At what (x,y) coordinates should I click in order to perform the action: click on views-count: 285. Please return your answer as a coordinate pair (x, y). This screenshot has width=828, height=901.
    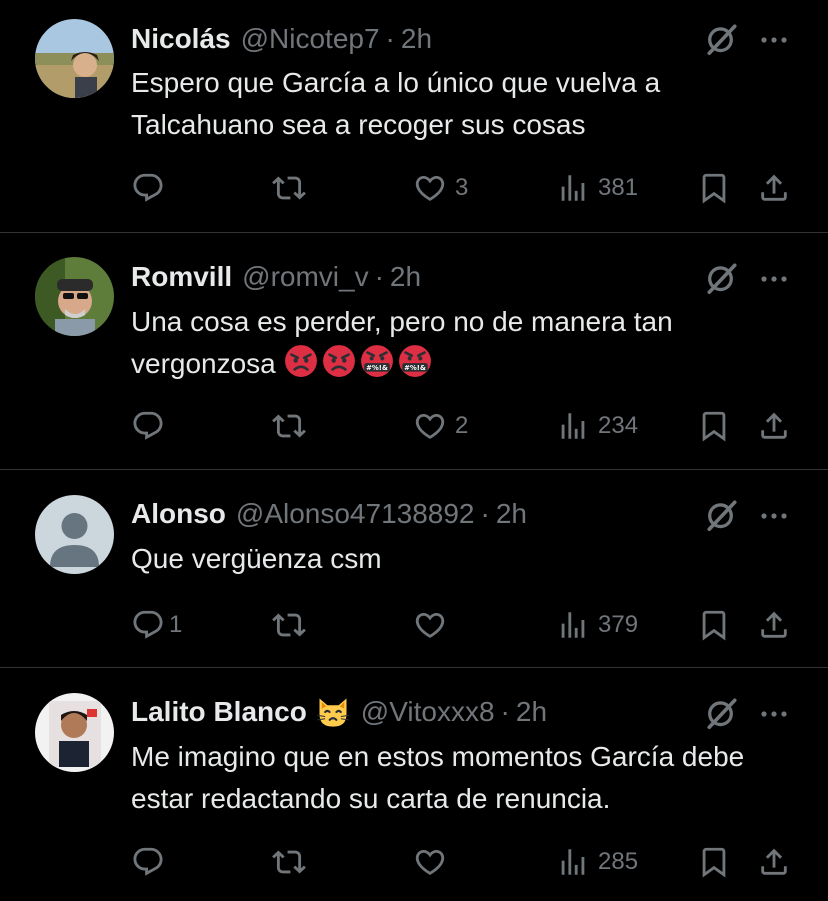
    Looking at the image, I should click on (618, 861).